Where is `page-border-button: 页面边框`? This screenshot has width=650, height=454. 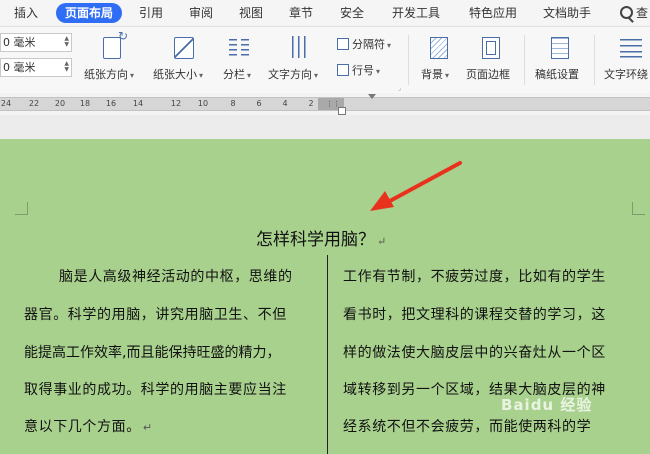 page-border-button: 页面边框 is located at coordinates (491, 60).